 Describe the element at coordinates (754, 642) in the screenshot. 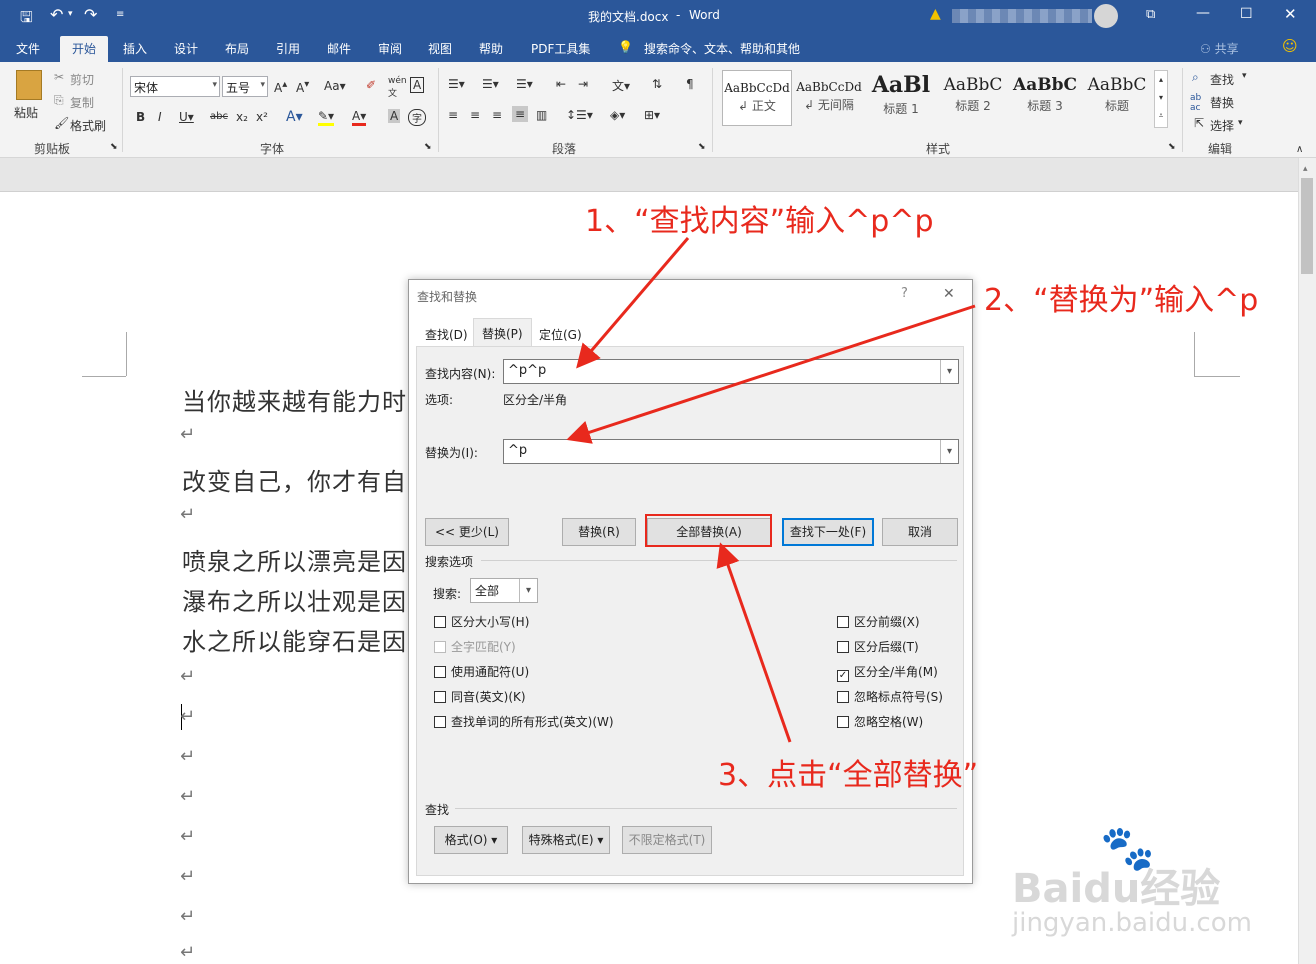

I see `arrow-step3` at that location.